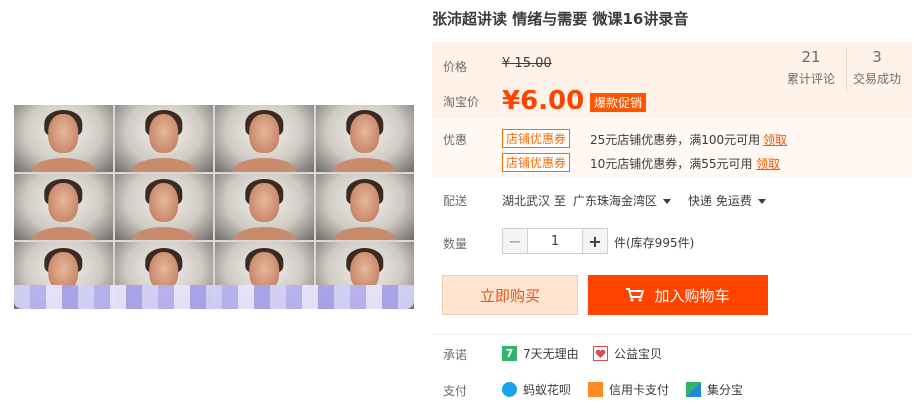  I want to click on promotions-label: 优惠, so click(455, 140).